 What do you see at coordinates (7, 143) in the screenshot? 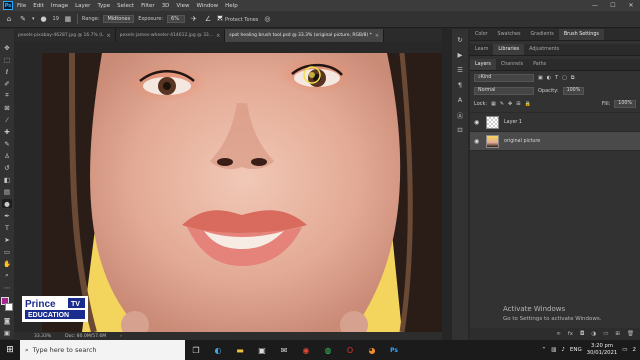
I see `brush-icon: ✎` at bounding box center [7, 143].